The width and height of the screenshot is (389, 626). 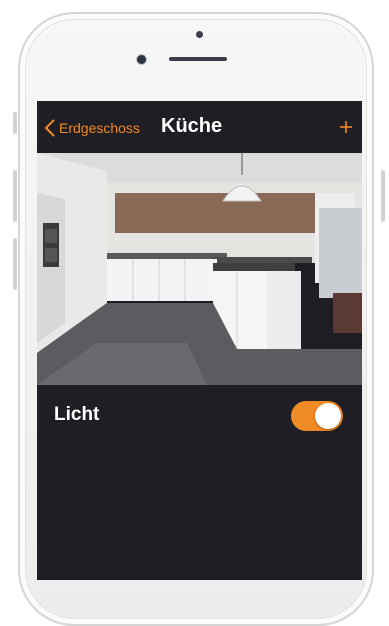 What do you see at coordinates (328, 416) in the screenshot?
I see `toggle-knob` at bounding box center [328, 416].